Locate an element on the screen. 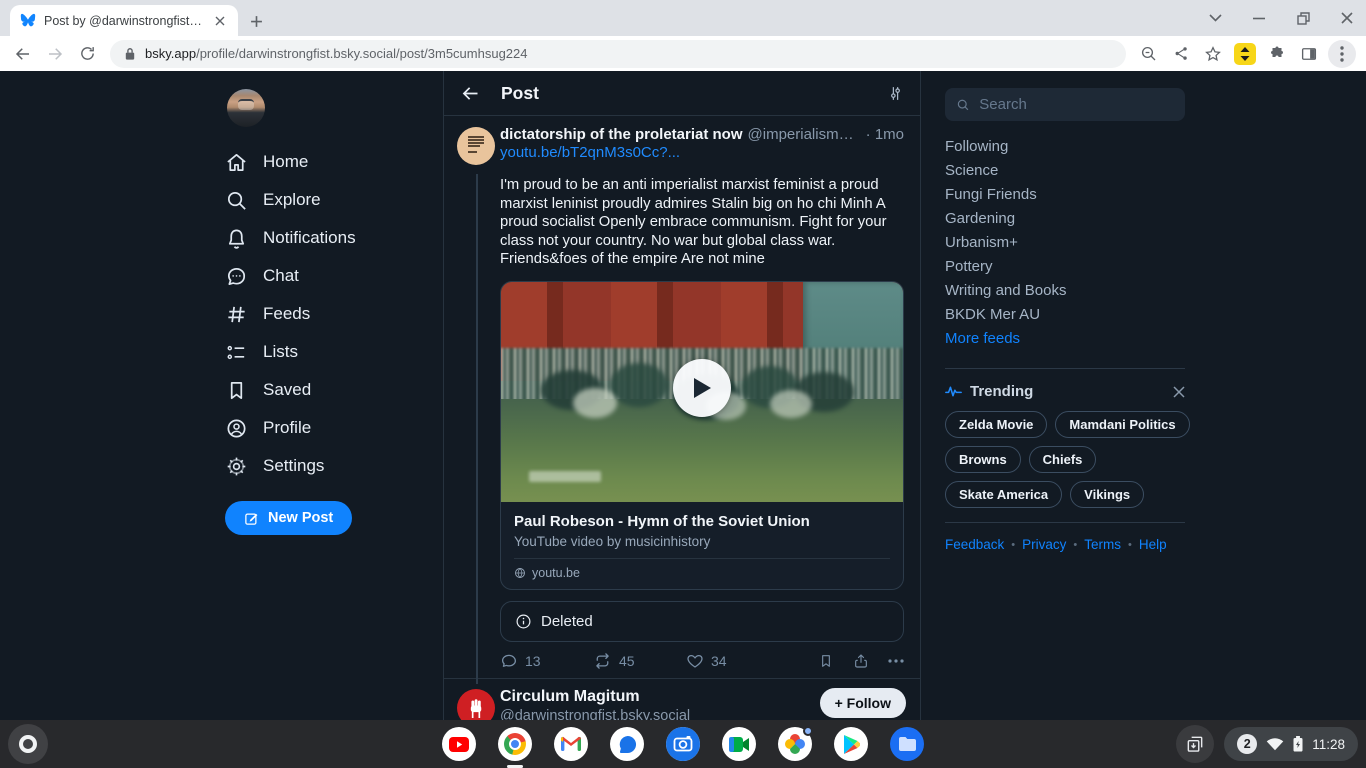 The height and width of the screenshot is (768, 1366). new-post-button: New Post is located at coordinates (289, 518).